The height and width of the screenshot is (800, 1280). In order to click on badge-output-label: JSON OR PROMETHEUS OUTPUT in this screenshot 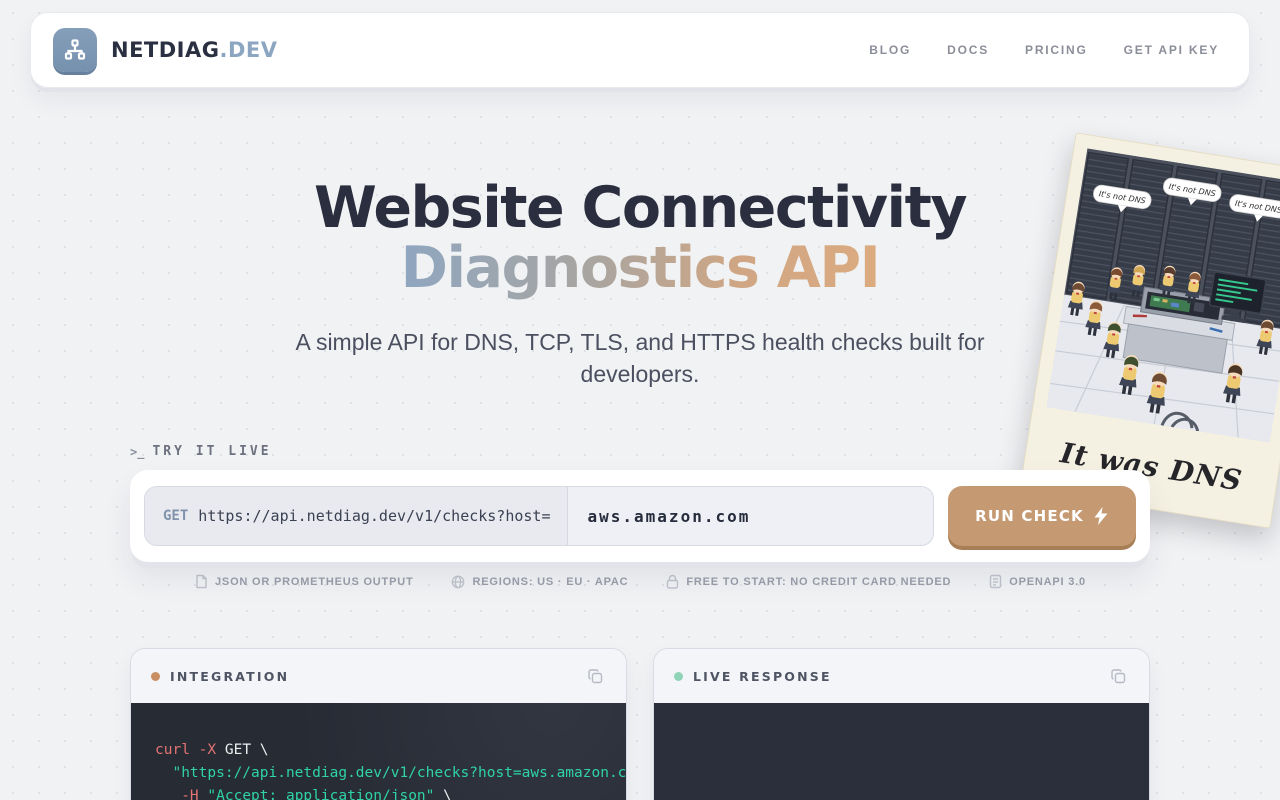, I will do `click(314, 581)`.